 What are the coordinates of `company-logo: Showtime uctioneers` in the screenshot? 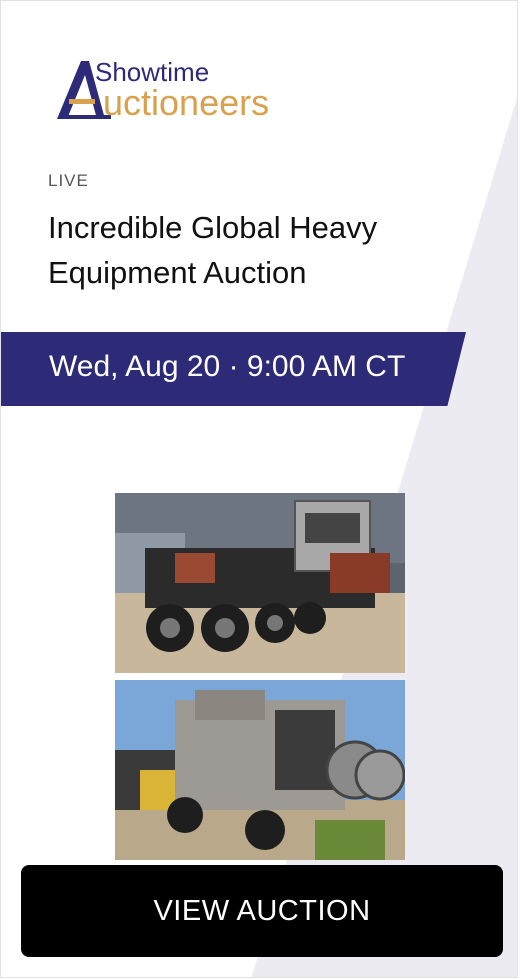 It's located at (195, 90).